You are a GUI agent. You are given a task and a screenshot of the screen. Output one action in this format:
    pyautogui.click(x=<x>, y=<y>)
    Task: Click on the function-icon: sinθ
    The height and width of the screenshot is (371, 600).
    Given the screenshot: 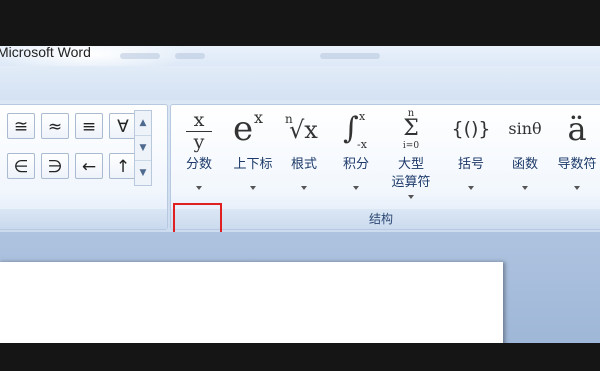 What is the action you would take?
    pyautogui.click(x=525, y=131)
    